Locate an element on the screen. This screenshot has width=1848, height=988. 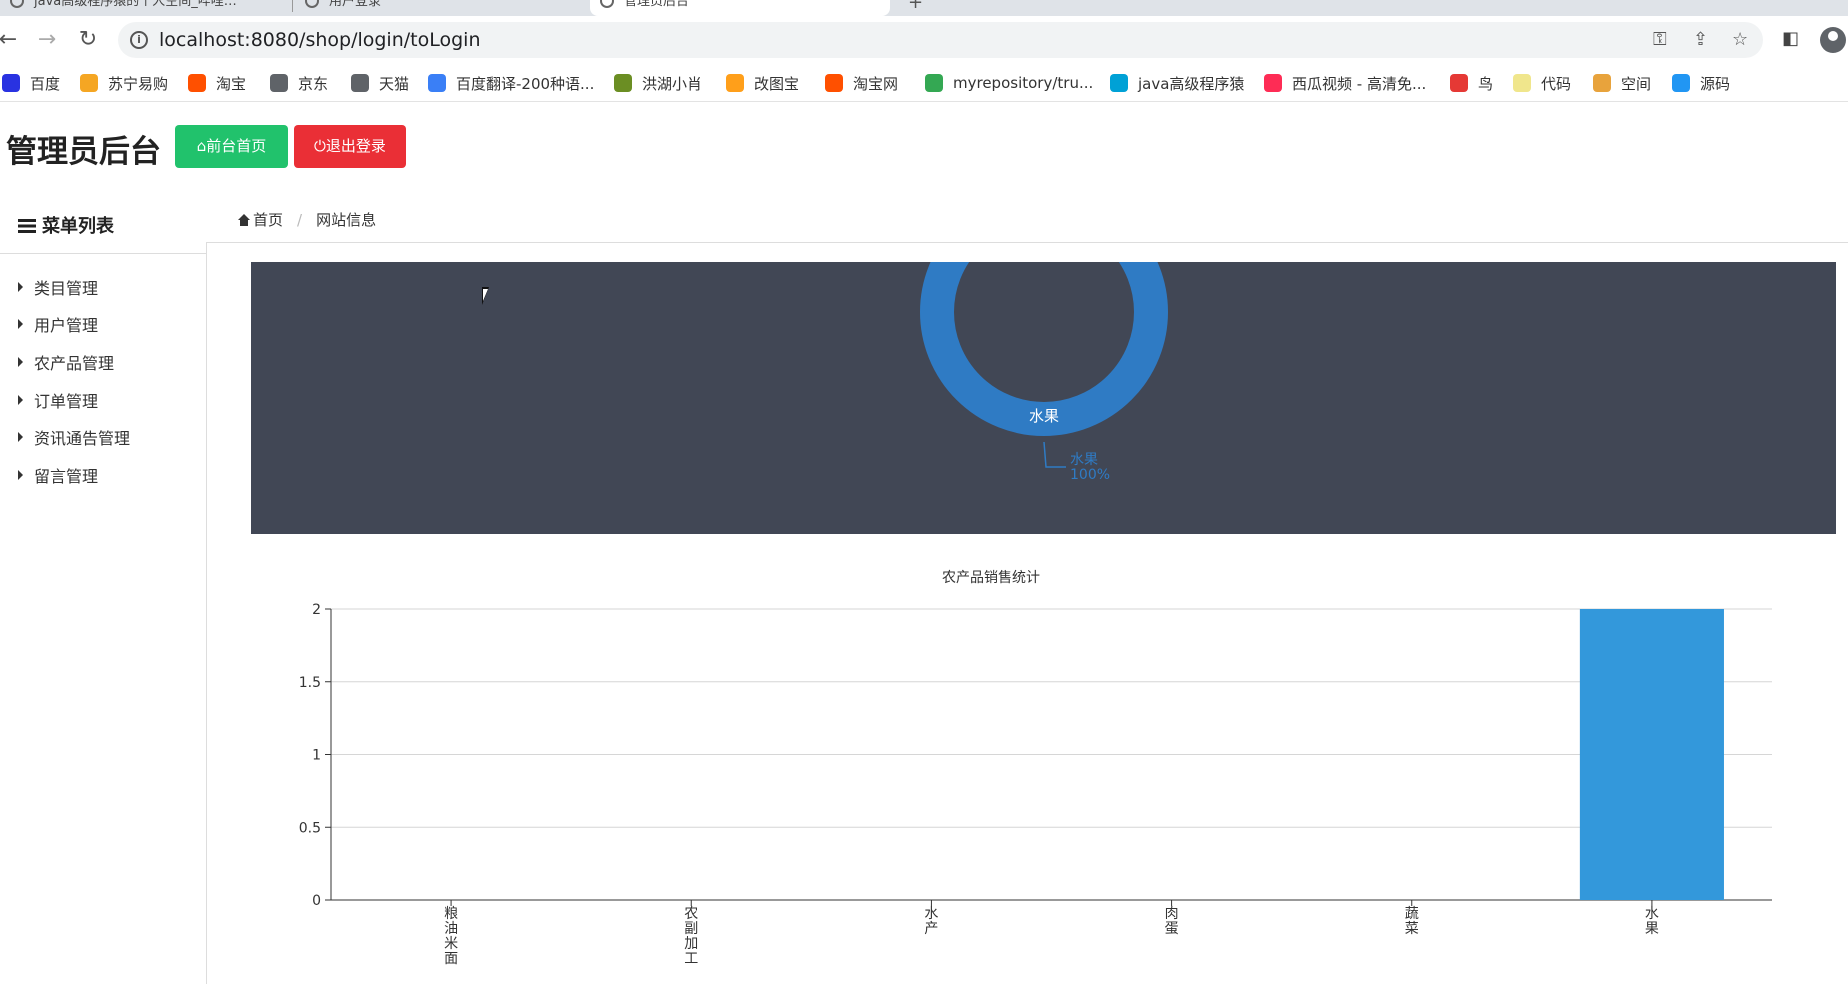
url-text: localhost:8080/shop/login/toLogin is located at coordinates (320, 40).